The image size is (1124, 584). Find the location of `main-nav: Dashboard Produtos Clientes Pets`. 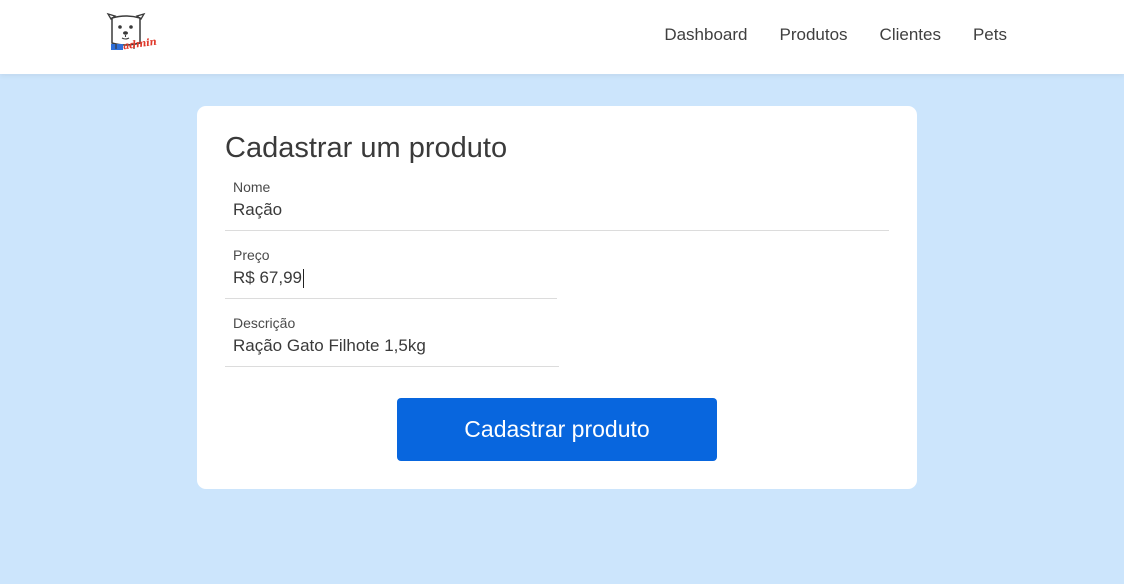

main-nav: Dashboard Produtos Clientes Pets is located at coordinates (835, 35).